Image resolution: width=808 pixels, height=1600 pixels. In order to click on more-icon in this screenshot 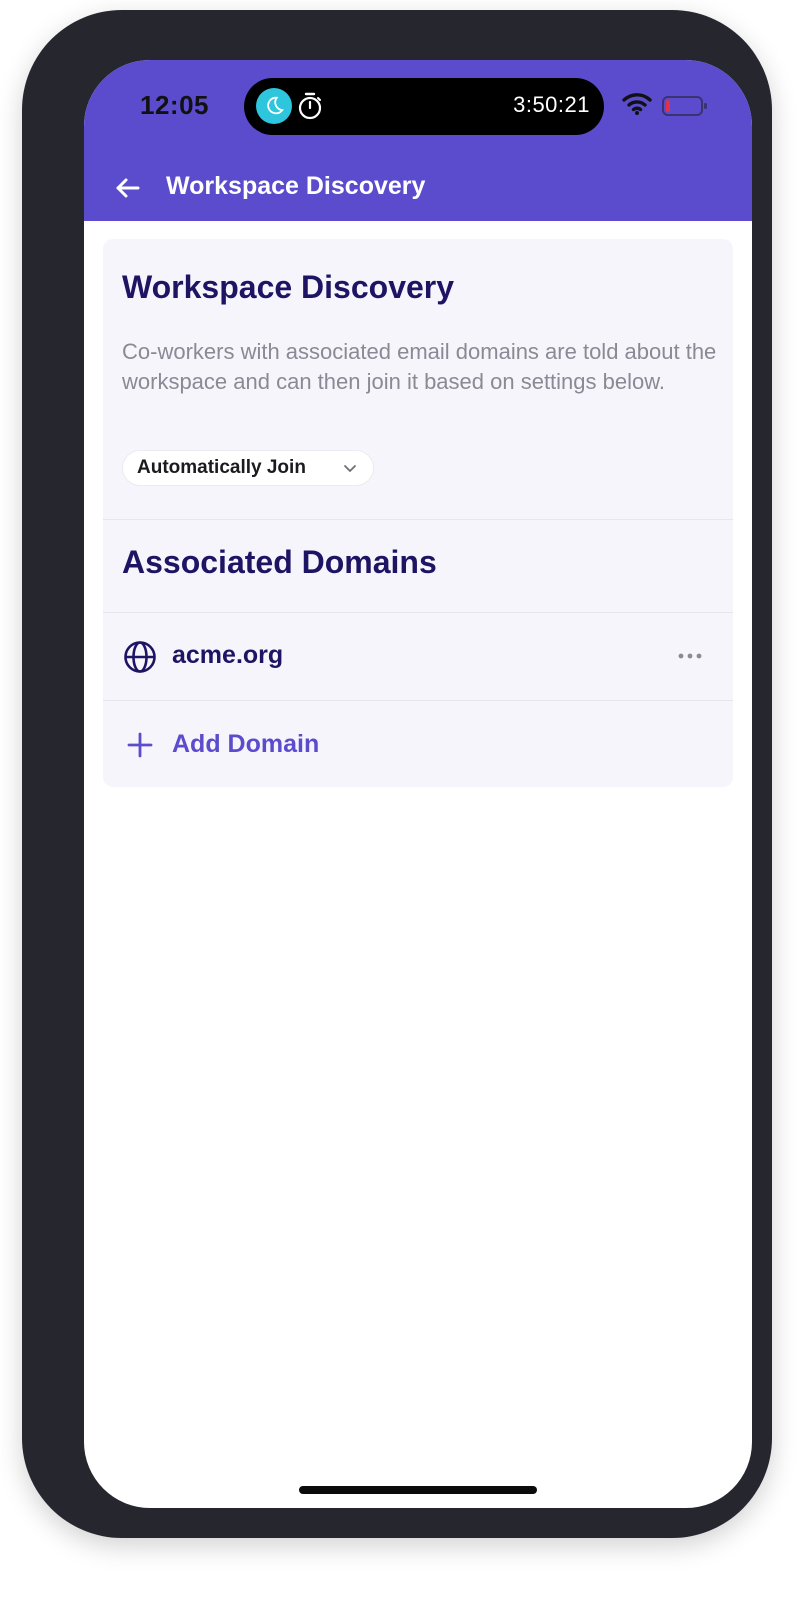, I will do `click(690, 656)`.